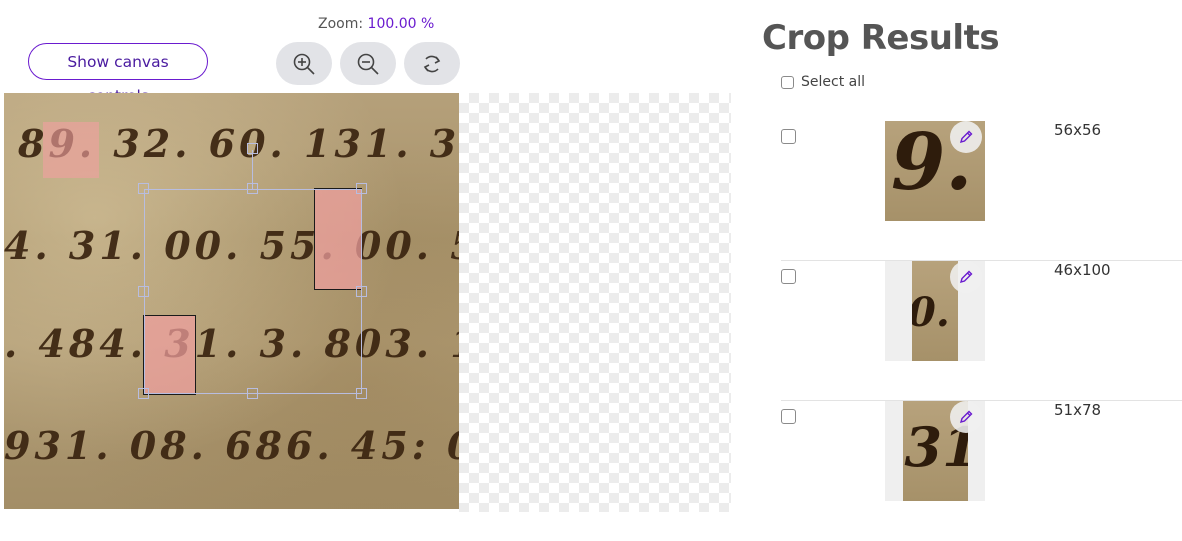 This screenshot has width=1182, height=541. I want to click on crop-result-item: 9. 56x56, so click(981, 191).